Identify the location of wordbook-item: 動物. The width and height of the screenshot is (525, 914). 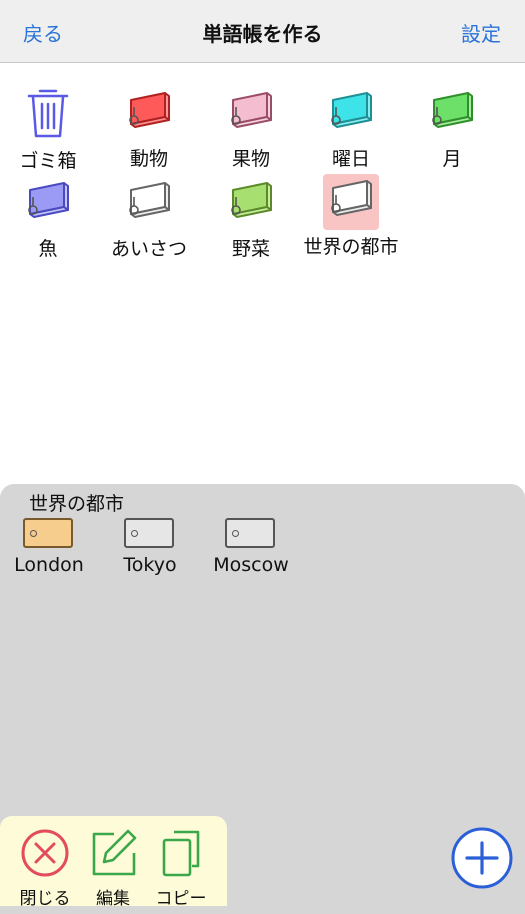
(149, 131).